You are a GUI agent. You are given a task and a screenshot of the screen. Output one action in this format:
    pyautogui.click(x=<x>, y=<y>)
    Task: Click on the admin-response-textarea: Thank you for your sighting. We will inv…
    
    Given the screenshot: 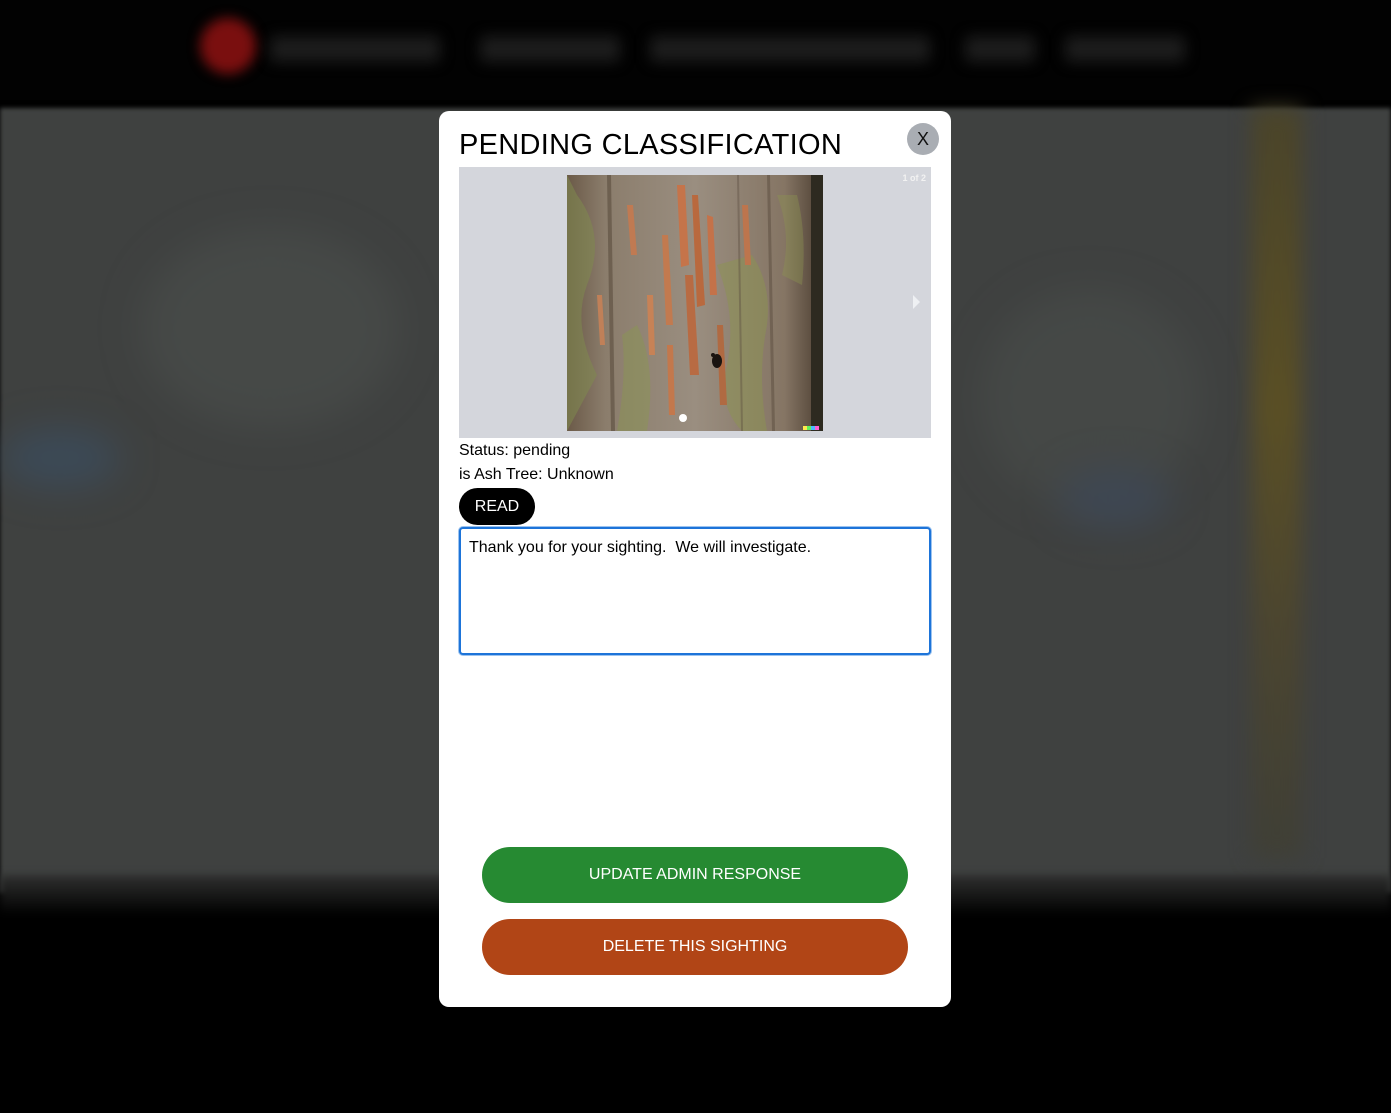 What is the action you would take?
    pyautogui.click(x=695, y=591)
    